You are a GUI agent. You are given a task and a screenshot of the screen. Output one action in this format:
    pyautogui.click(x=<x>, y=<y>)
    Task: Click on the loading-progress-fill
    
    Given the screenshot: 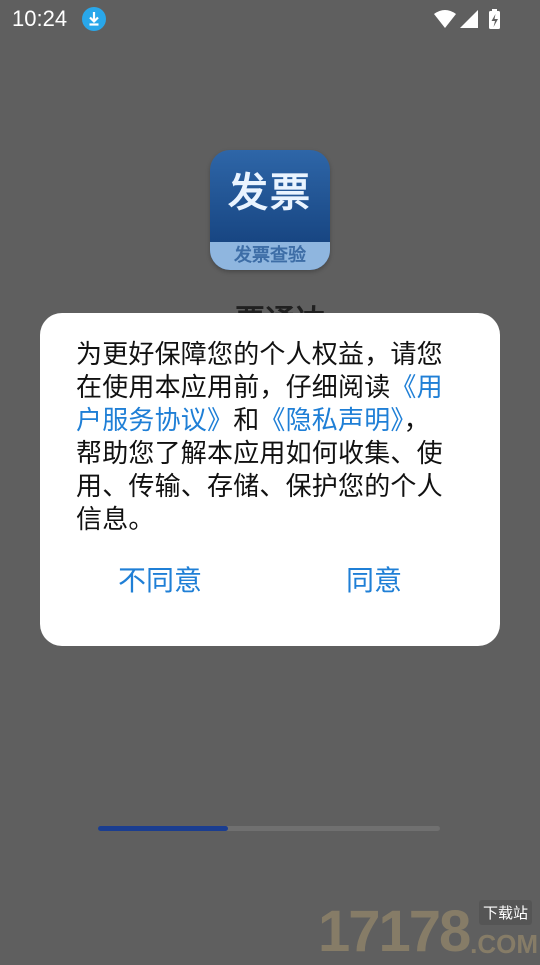 What is the action you would take?
    pyautogui.click(x=163, y=828)
    